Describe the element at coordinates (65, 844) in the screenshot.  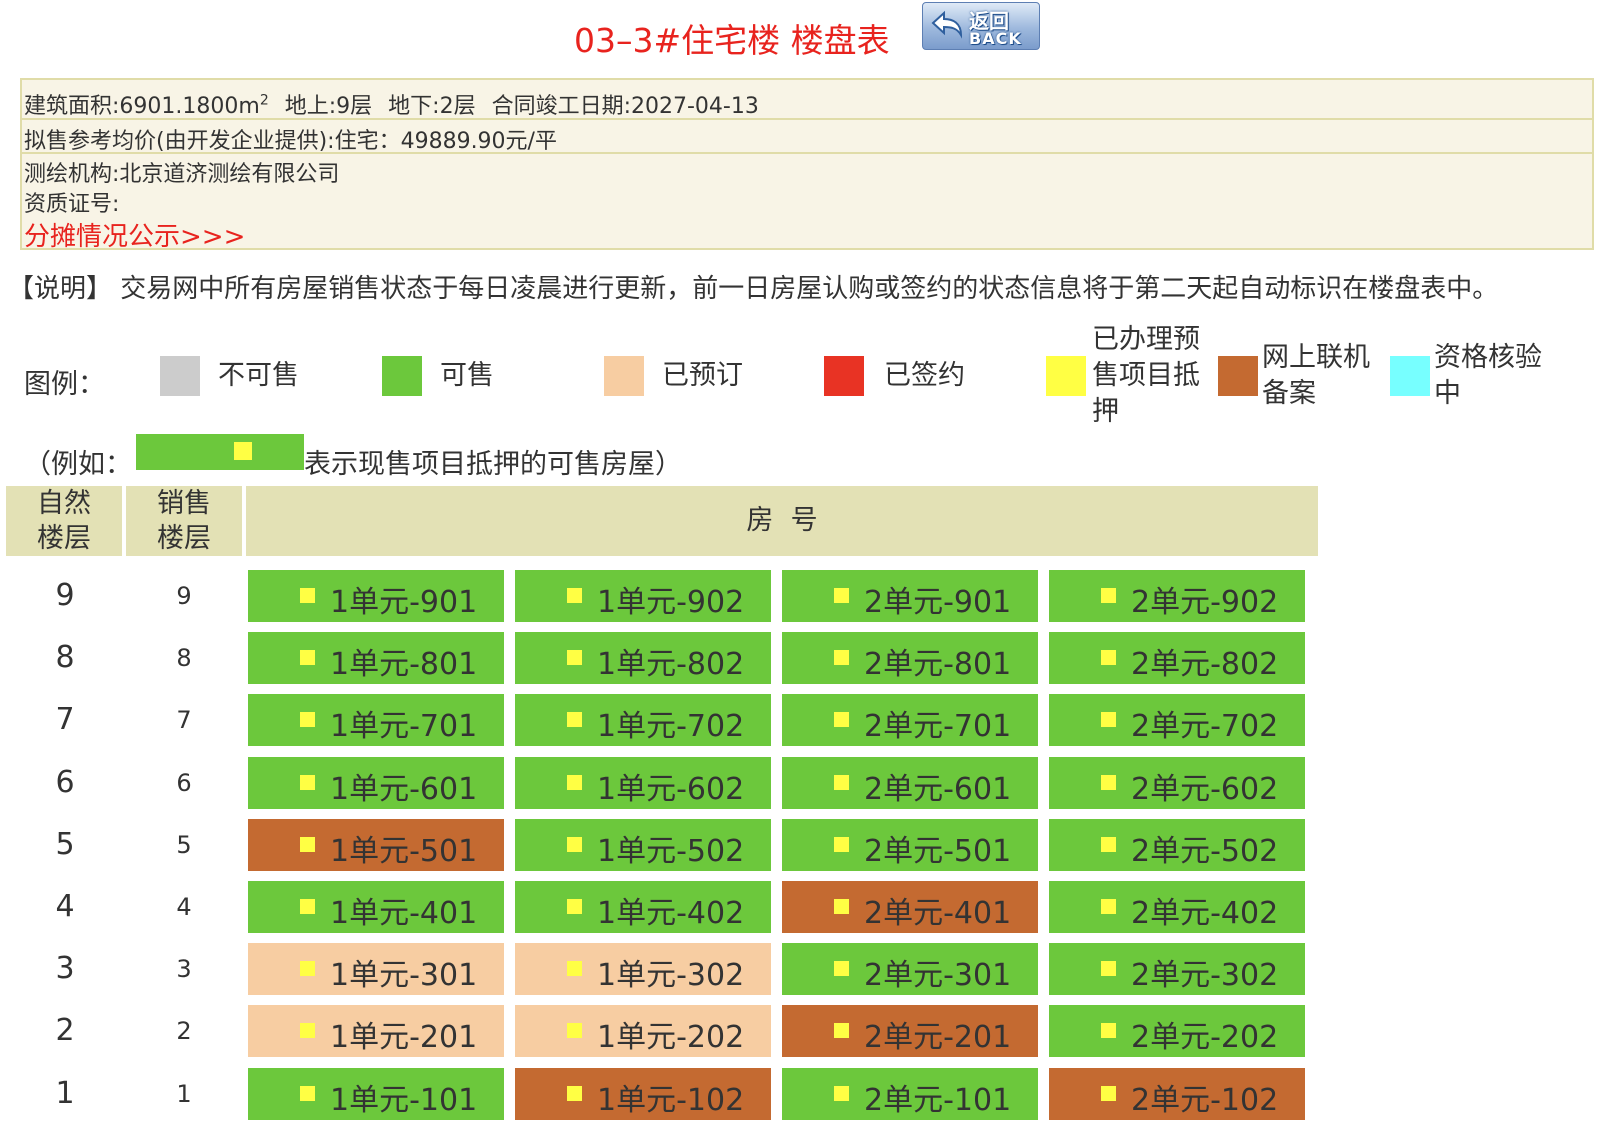
I see `natural-floor-cell: 5` at that location.